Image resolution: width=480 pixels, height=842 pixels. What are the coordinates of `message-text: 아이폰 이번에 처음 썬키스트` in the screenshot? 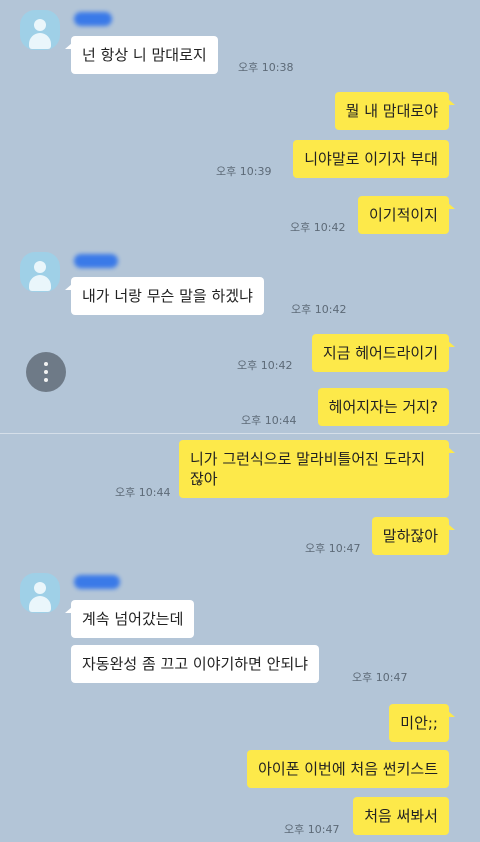 It's located at (348, 769).